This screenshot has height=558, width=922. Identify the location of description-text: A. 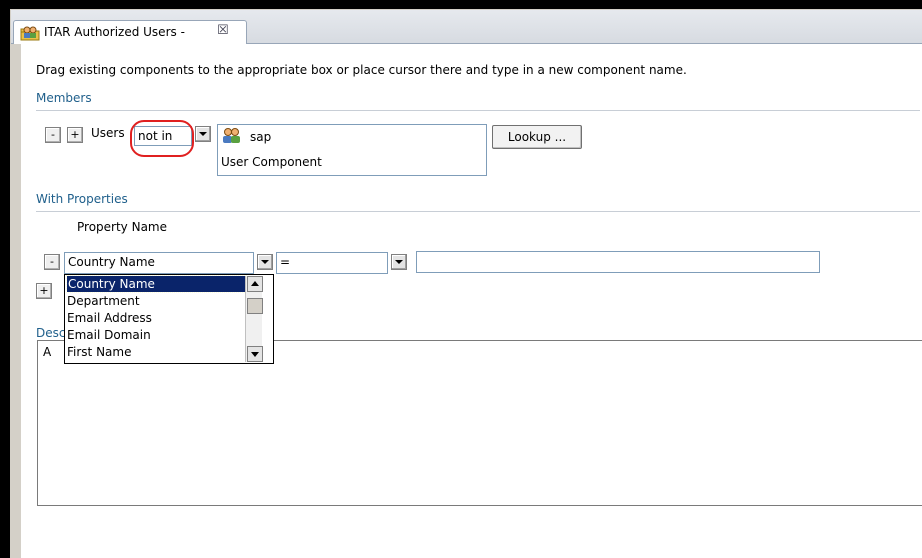
(47, 352).